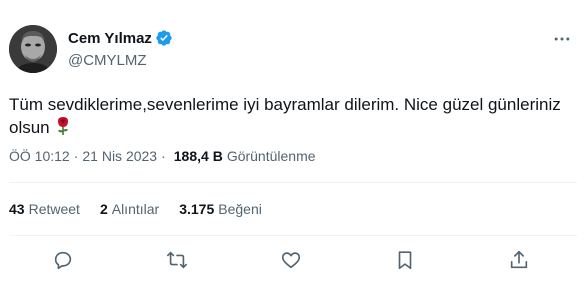 The width and height of the screenshot is (586, 297). Describe the element at coordinates (177, 260) in the screenshot. I see `retweet-icon` at that location.